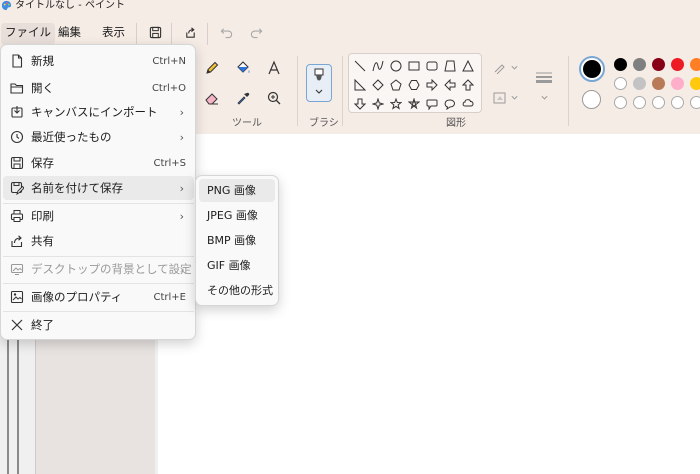 The image size is (700, 474). What do you see at coordinates (591, 99) in the screenshot?
I see `secondary-color-swatch` at bounding box center [591, 99].